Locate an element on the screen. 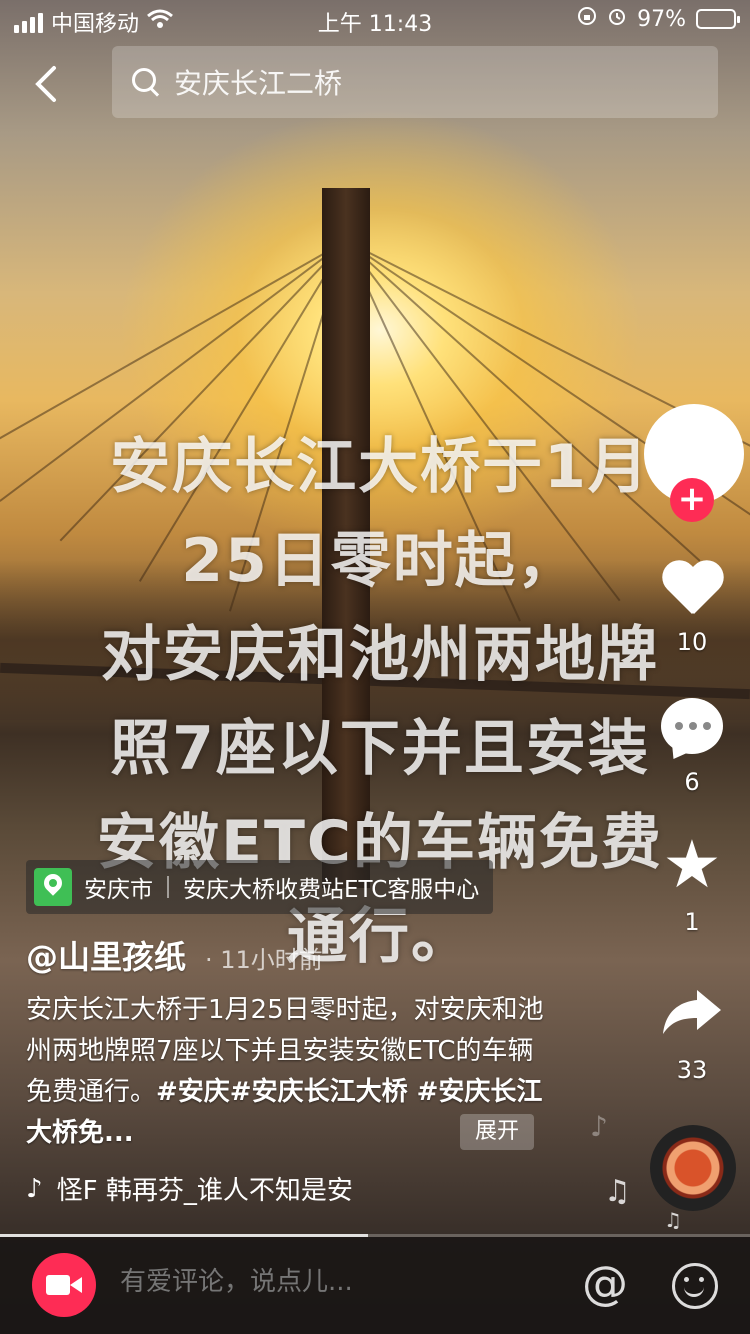 Image resolution: width=750 pixels, height=1334 pixels. emoji-button is located at coordinates (695, 1286).